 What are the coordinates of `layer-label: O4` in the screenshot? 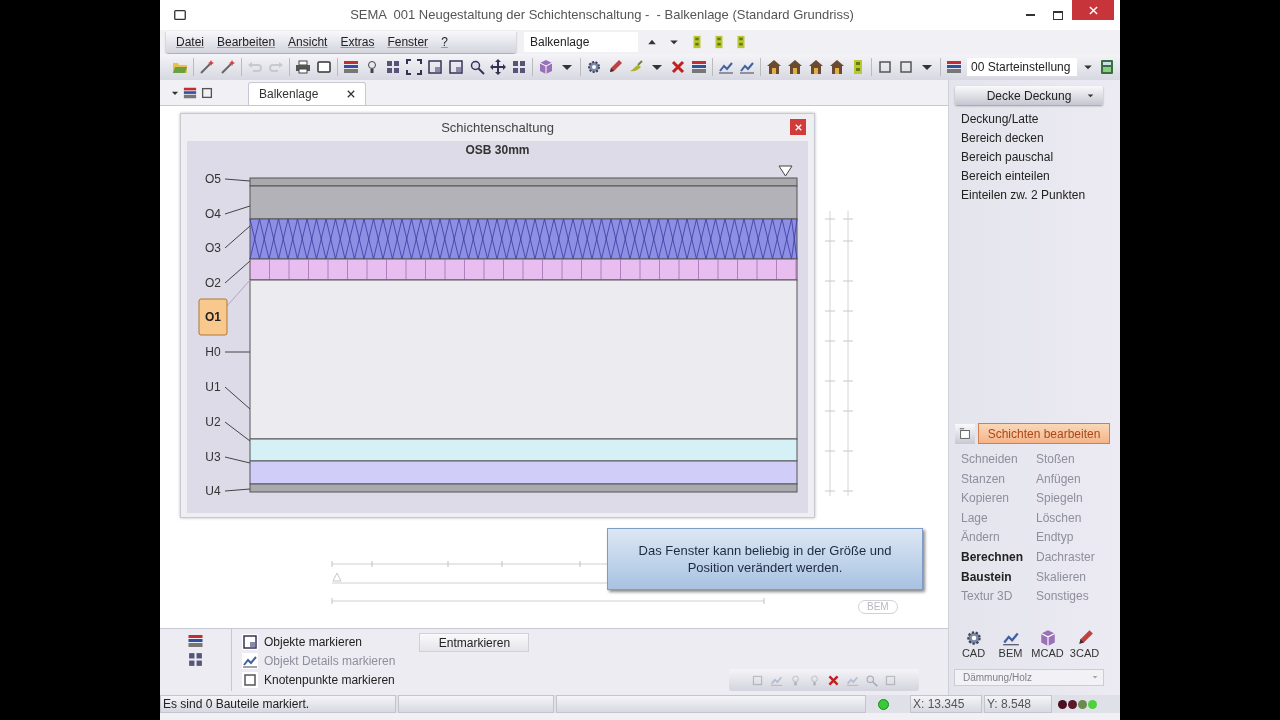 It's located at (213, 214).